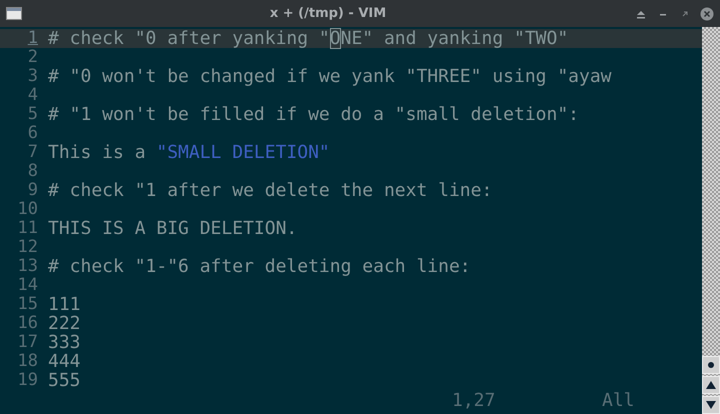 Image resolution: width=720 pixels, height=414 pixels. Describe the element at coordinates (32, 152) in the screenshot. I see `line-number: 7` at that location.